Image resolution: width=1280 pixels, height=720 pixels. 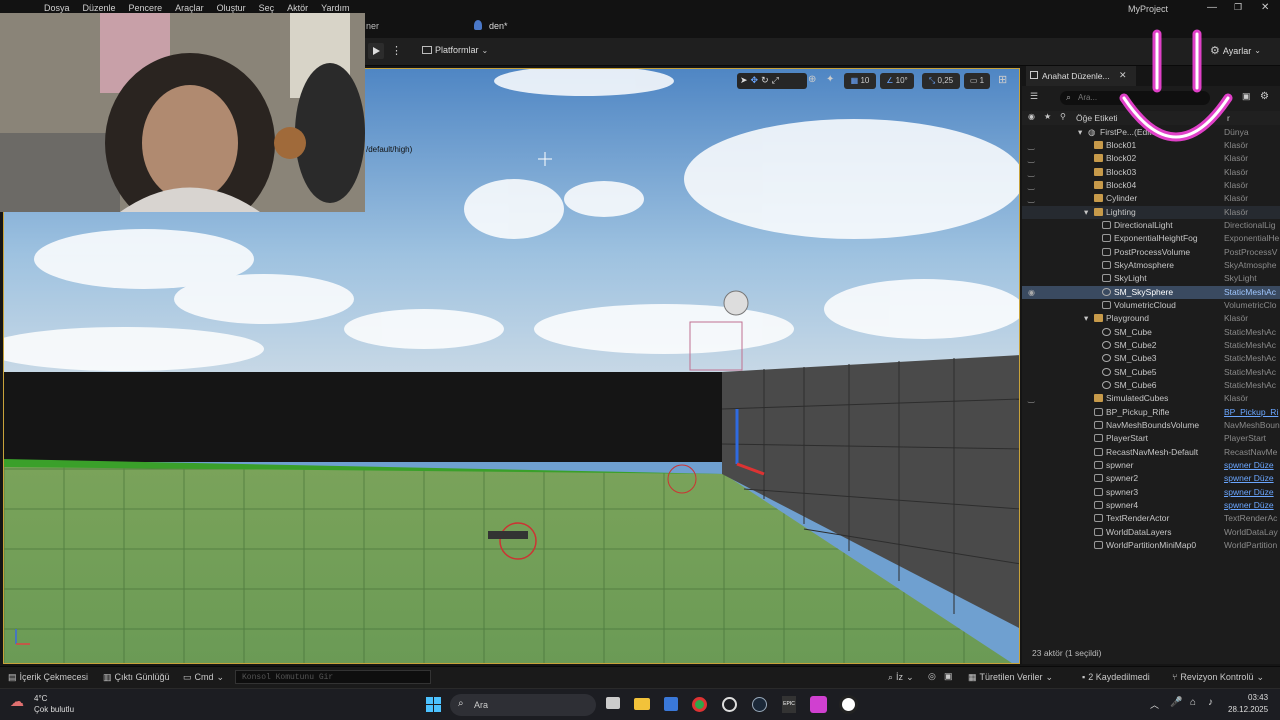 I want to click on menu-item: Oluştur, so click(x=238, y=8).